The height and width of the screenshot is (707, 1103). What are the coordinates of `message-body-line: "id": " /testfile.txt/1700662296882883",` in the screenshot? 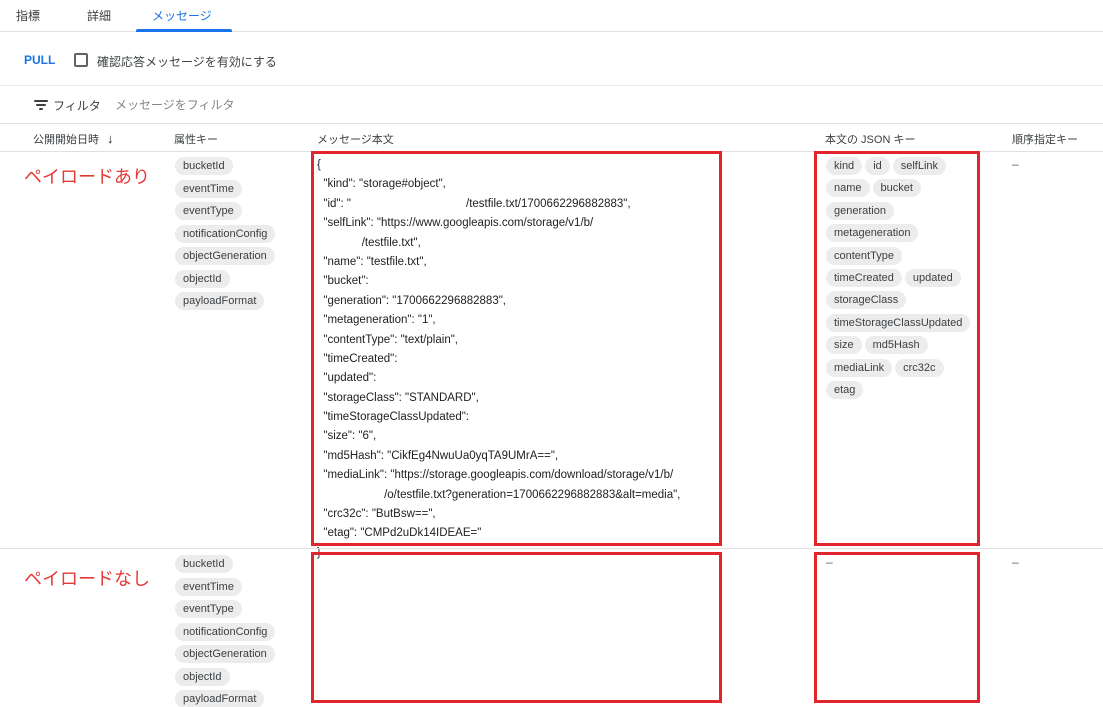 It's located at (474, 203).